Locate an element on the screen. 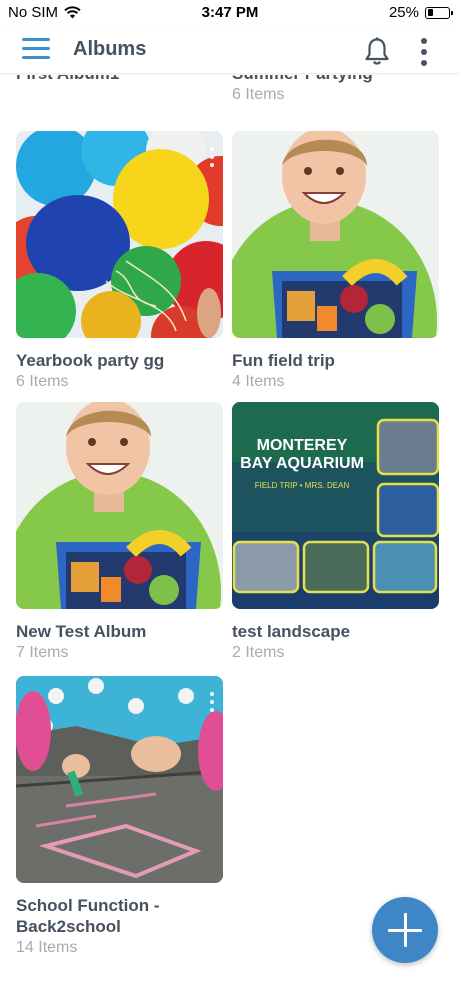 This screenshot has height=996, width=460. balloons-photo is located at coordinates (119, 234).